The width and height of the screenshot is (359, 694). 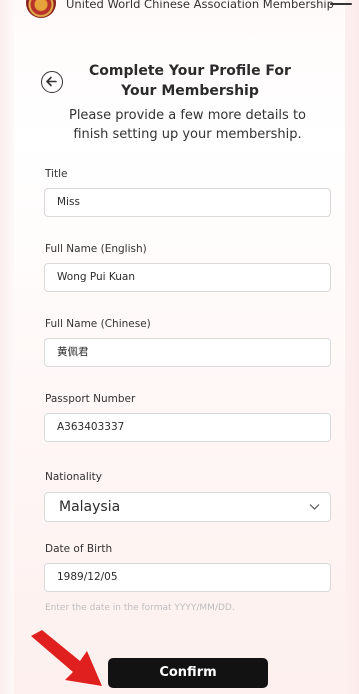 What do you see at coordinates (56, 174) in the screenshot?
I see `title-label: Title` at bounding box center [56, 174].